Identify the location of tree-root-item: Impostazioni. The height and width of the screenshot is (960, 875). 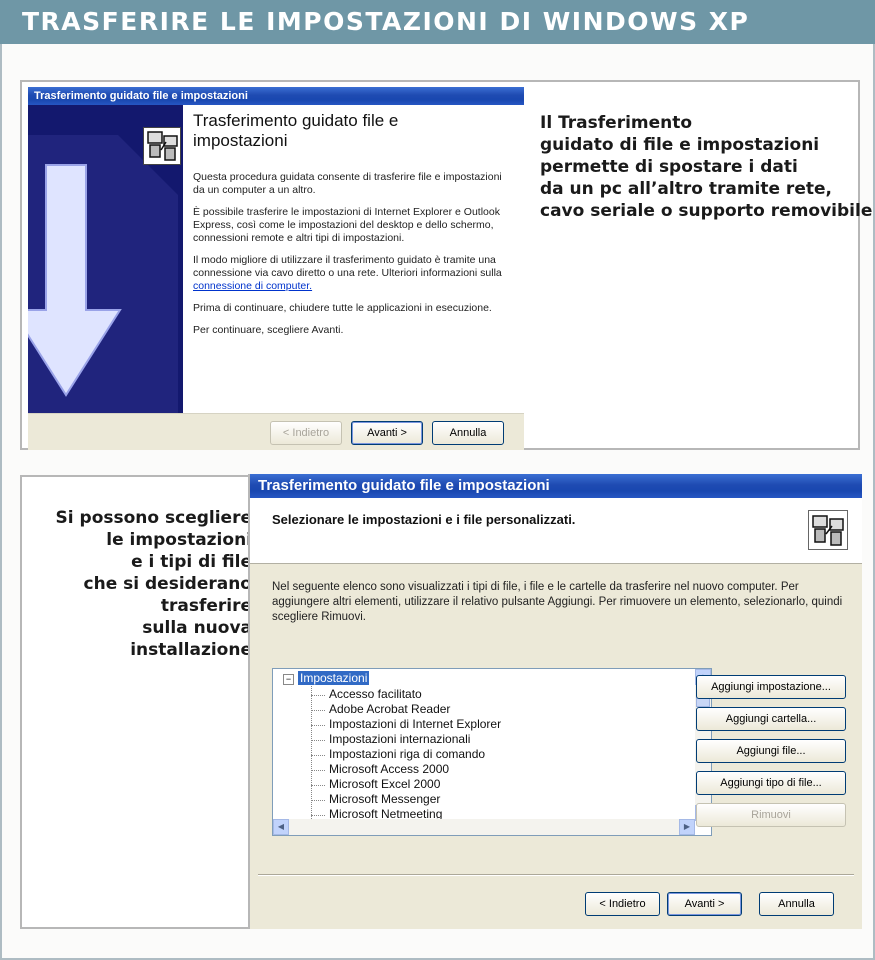
(334, 678).